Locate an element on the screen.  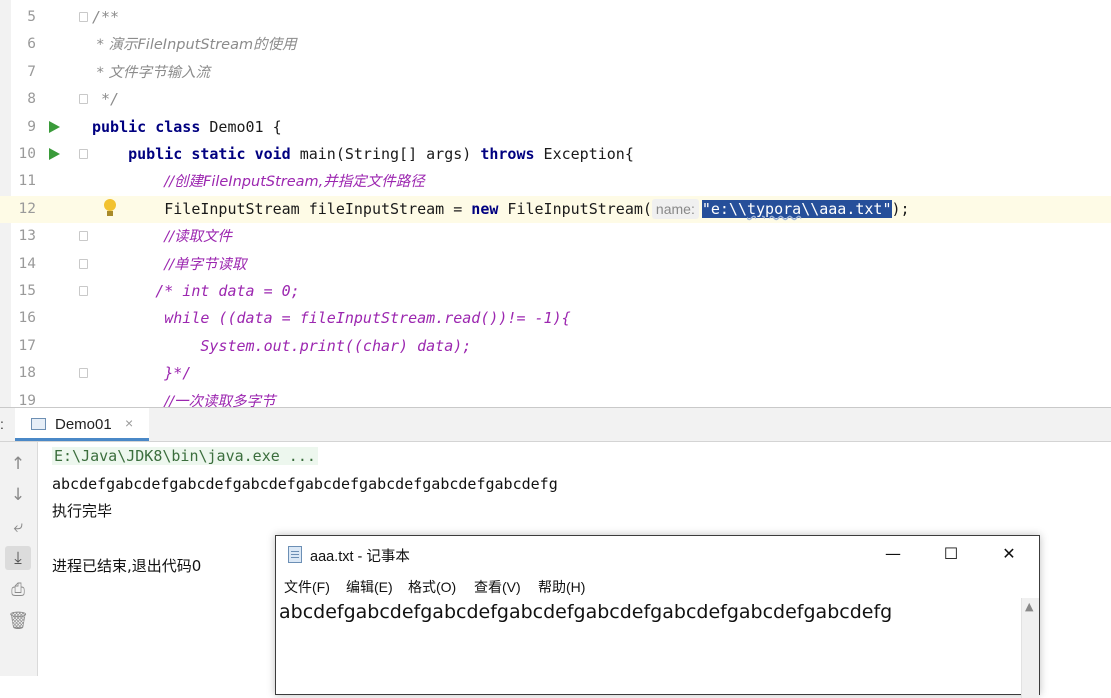
code-text: * 文件字节输入流 is located at coordinates (151, 72).